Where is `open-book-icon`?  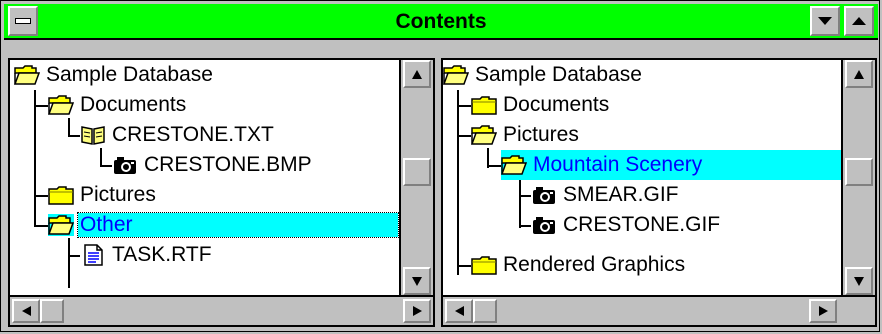
open-book-icon is located at coordinates (93, 135).